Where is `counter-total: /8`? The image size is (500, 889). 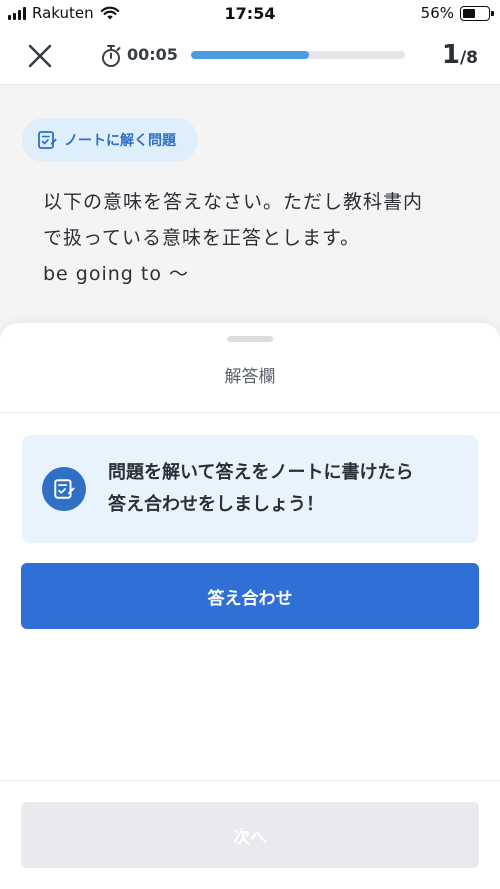 counter-total: /8 is located at coordinates (468, 58).